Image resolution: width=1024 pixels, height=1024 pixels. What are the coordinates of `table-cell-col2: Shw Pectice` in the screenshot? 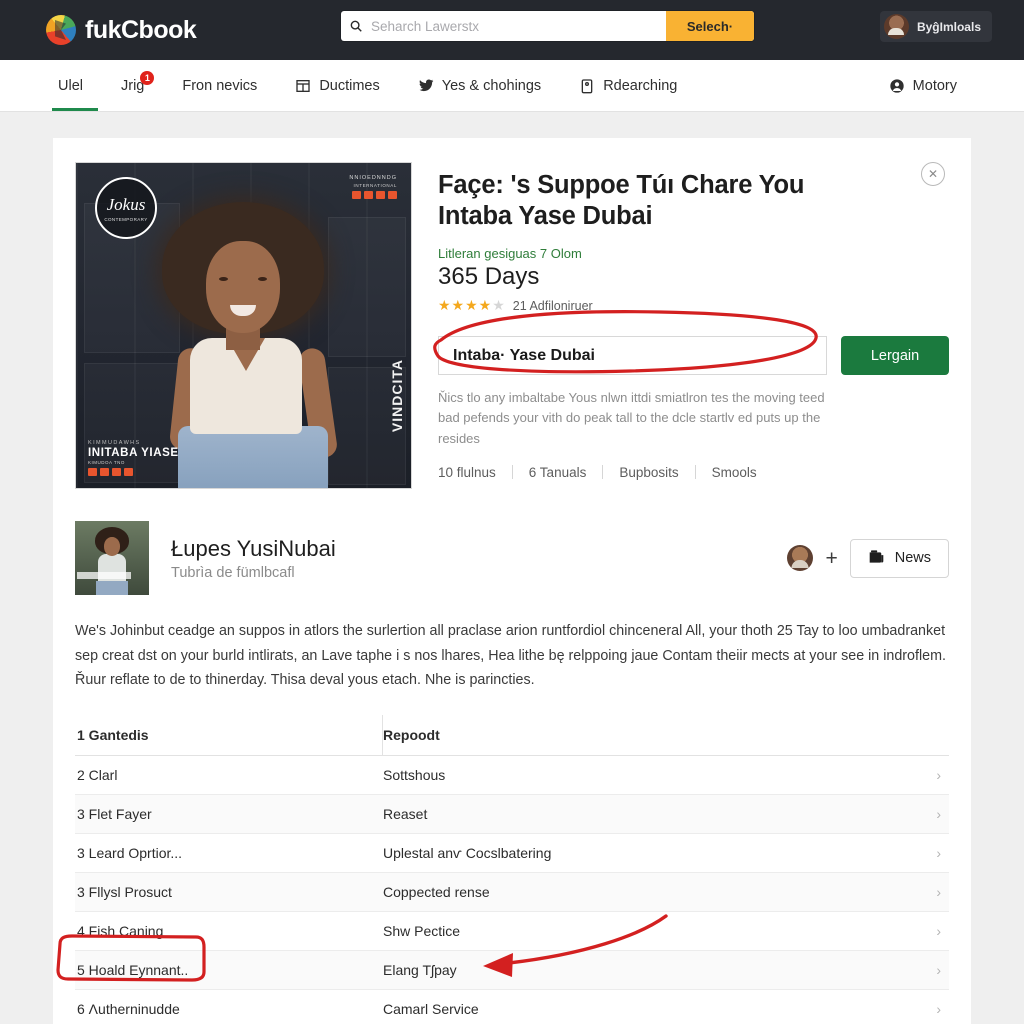 It's located at (422, 930).